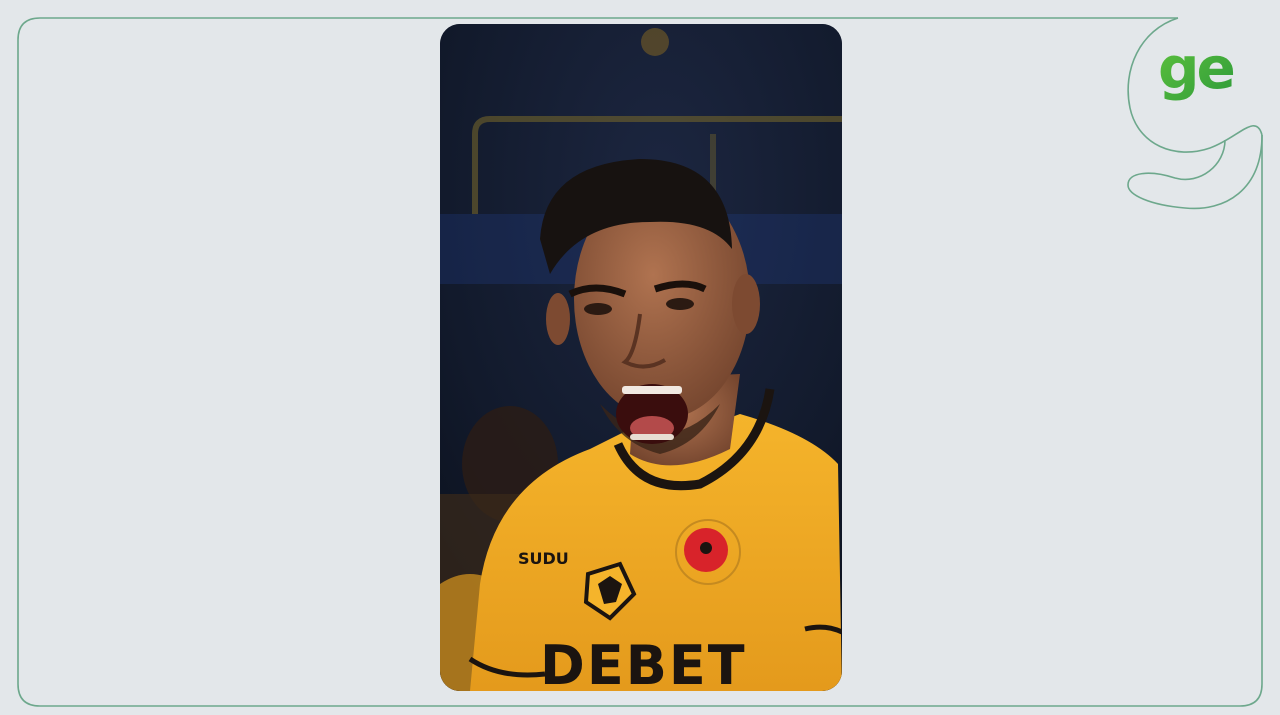 The width and height of the screenshot is (1280, 715). What do you see at coordinates (543, 558) in the screenshot?
I see `kit-maker-text: SUDU` at bounding box center [543, 558].